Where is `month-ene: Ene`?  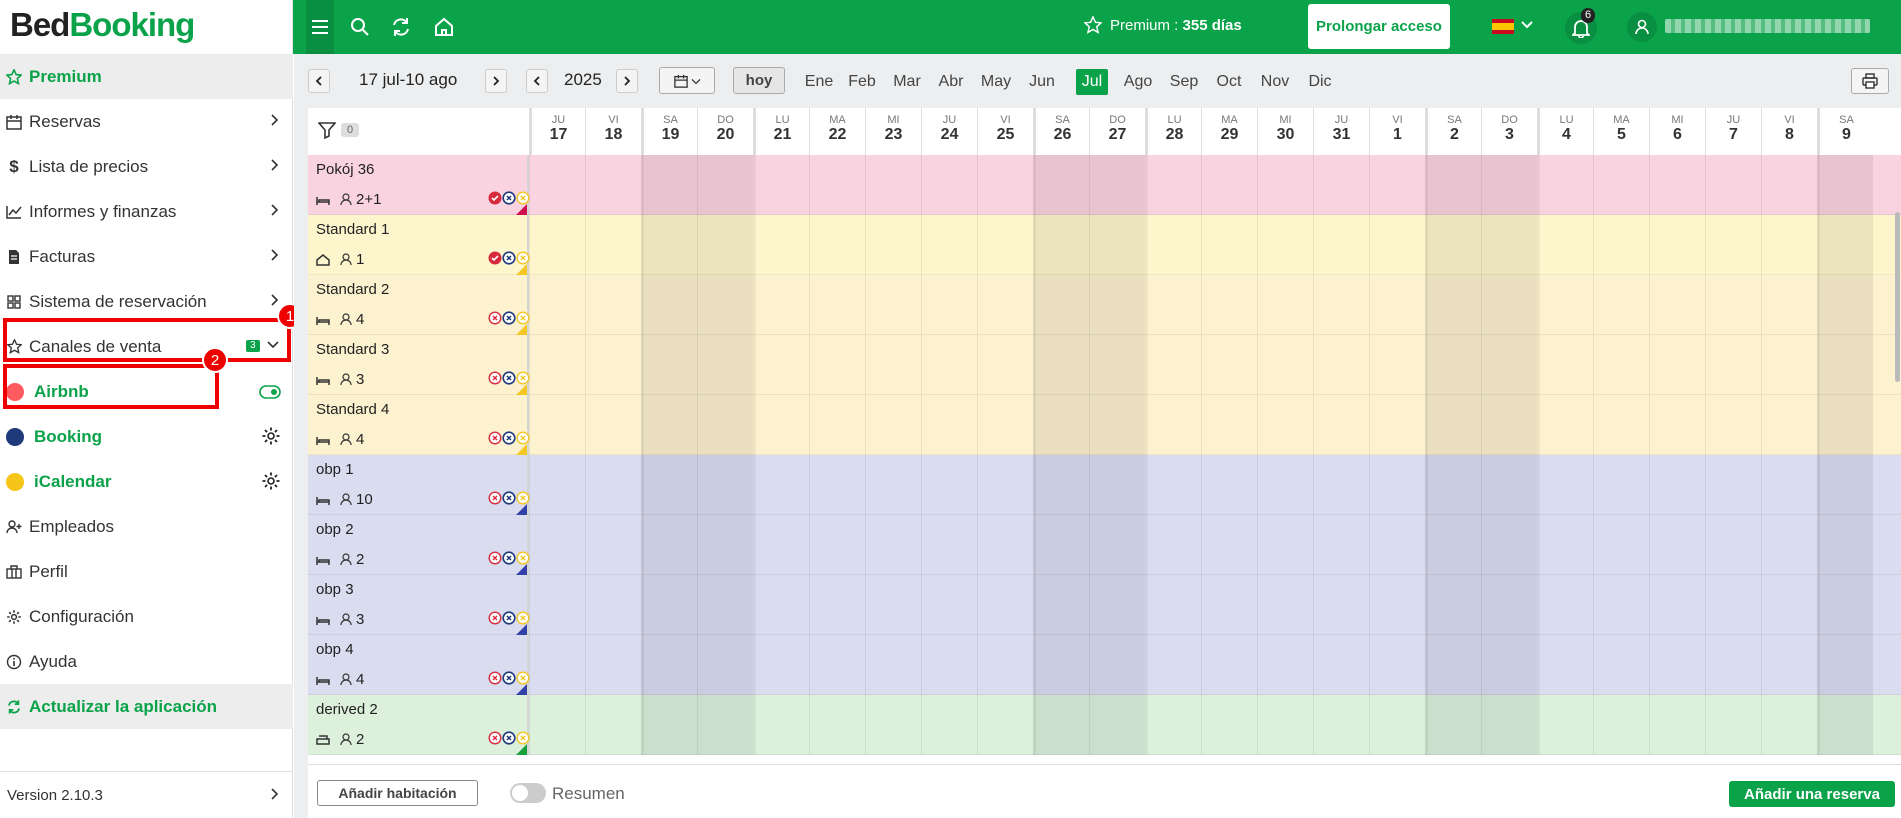
month-ene: Ene is located at coordinates (819, 82).